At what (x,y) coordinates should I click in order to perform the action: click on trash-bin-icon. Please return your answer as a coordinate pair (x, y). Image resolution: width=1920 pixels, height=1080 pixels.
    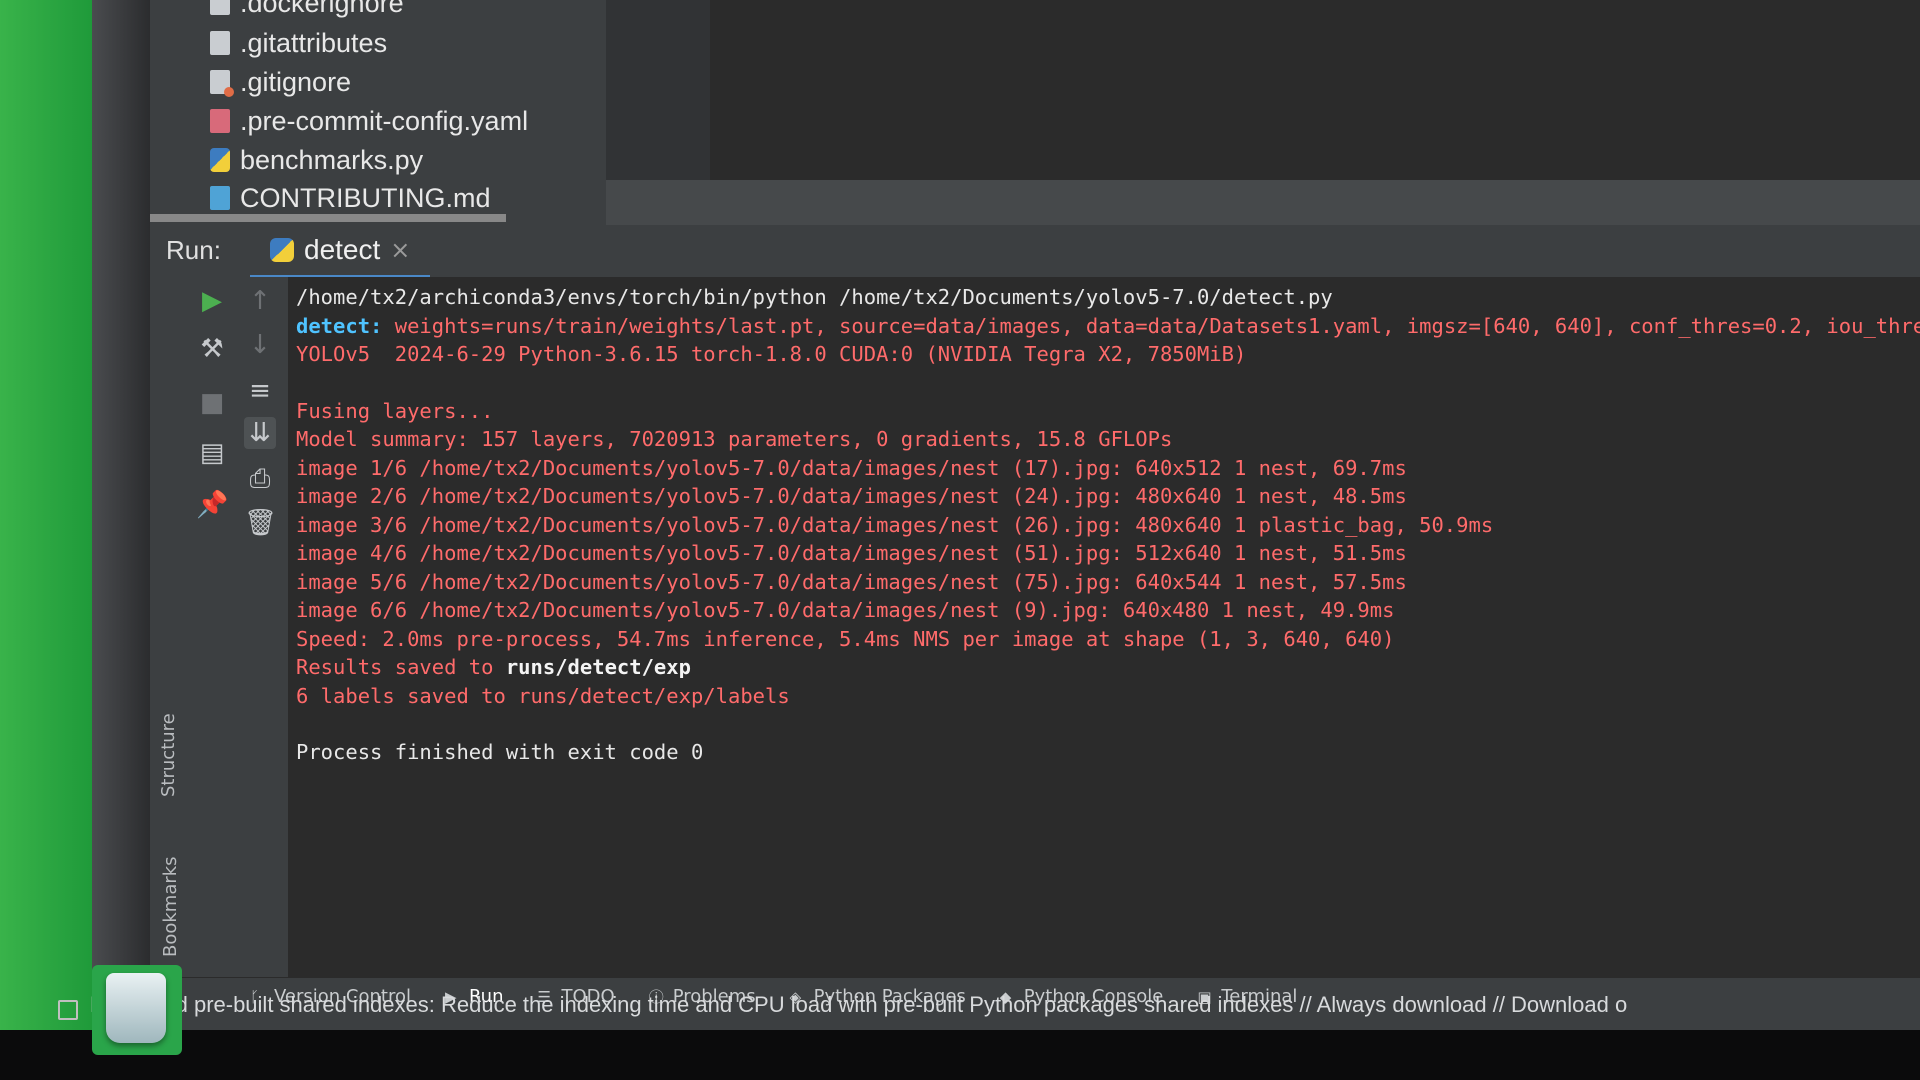
    Looking at the image, I should click on (136, 1008).